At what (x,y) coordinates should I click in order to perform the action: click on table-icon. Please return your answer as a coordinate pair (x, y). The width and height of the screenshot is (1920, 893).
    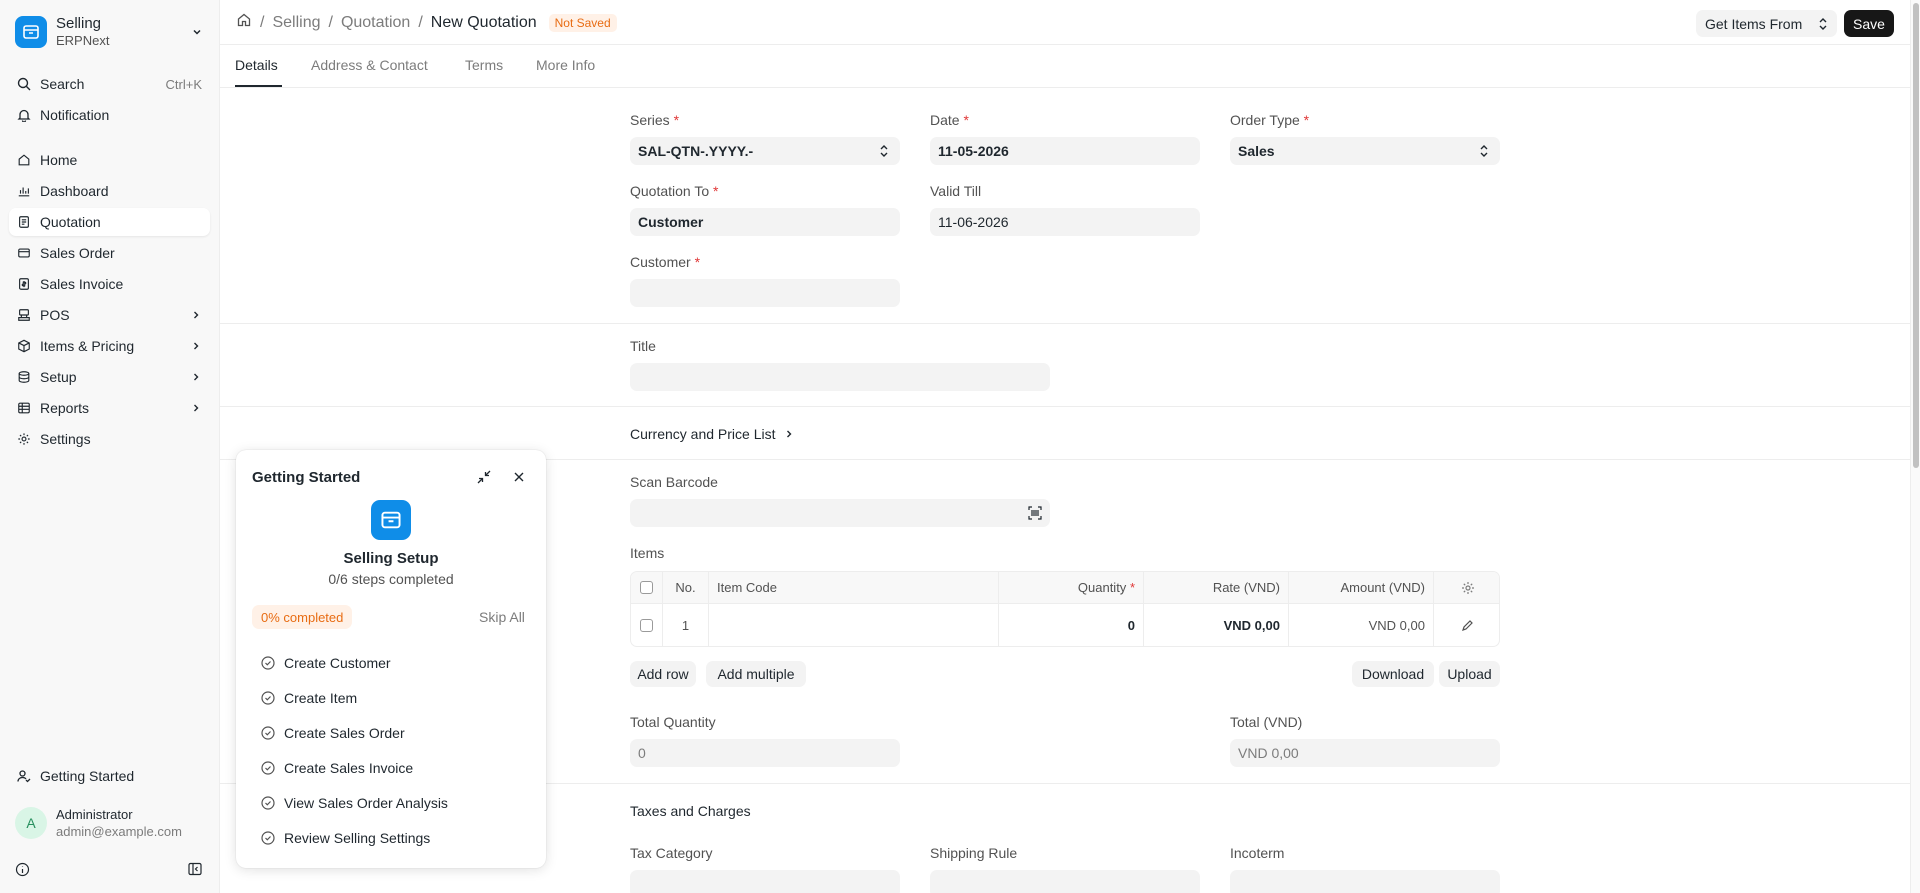
    Looking at the image, I should click on (24, 408).